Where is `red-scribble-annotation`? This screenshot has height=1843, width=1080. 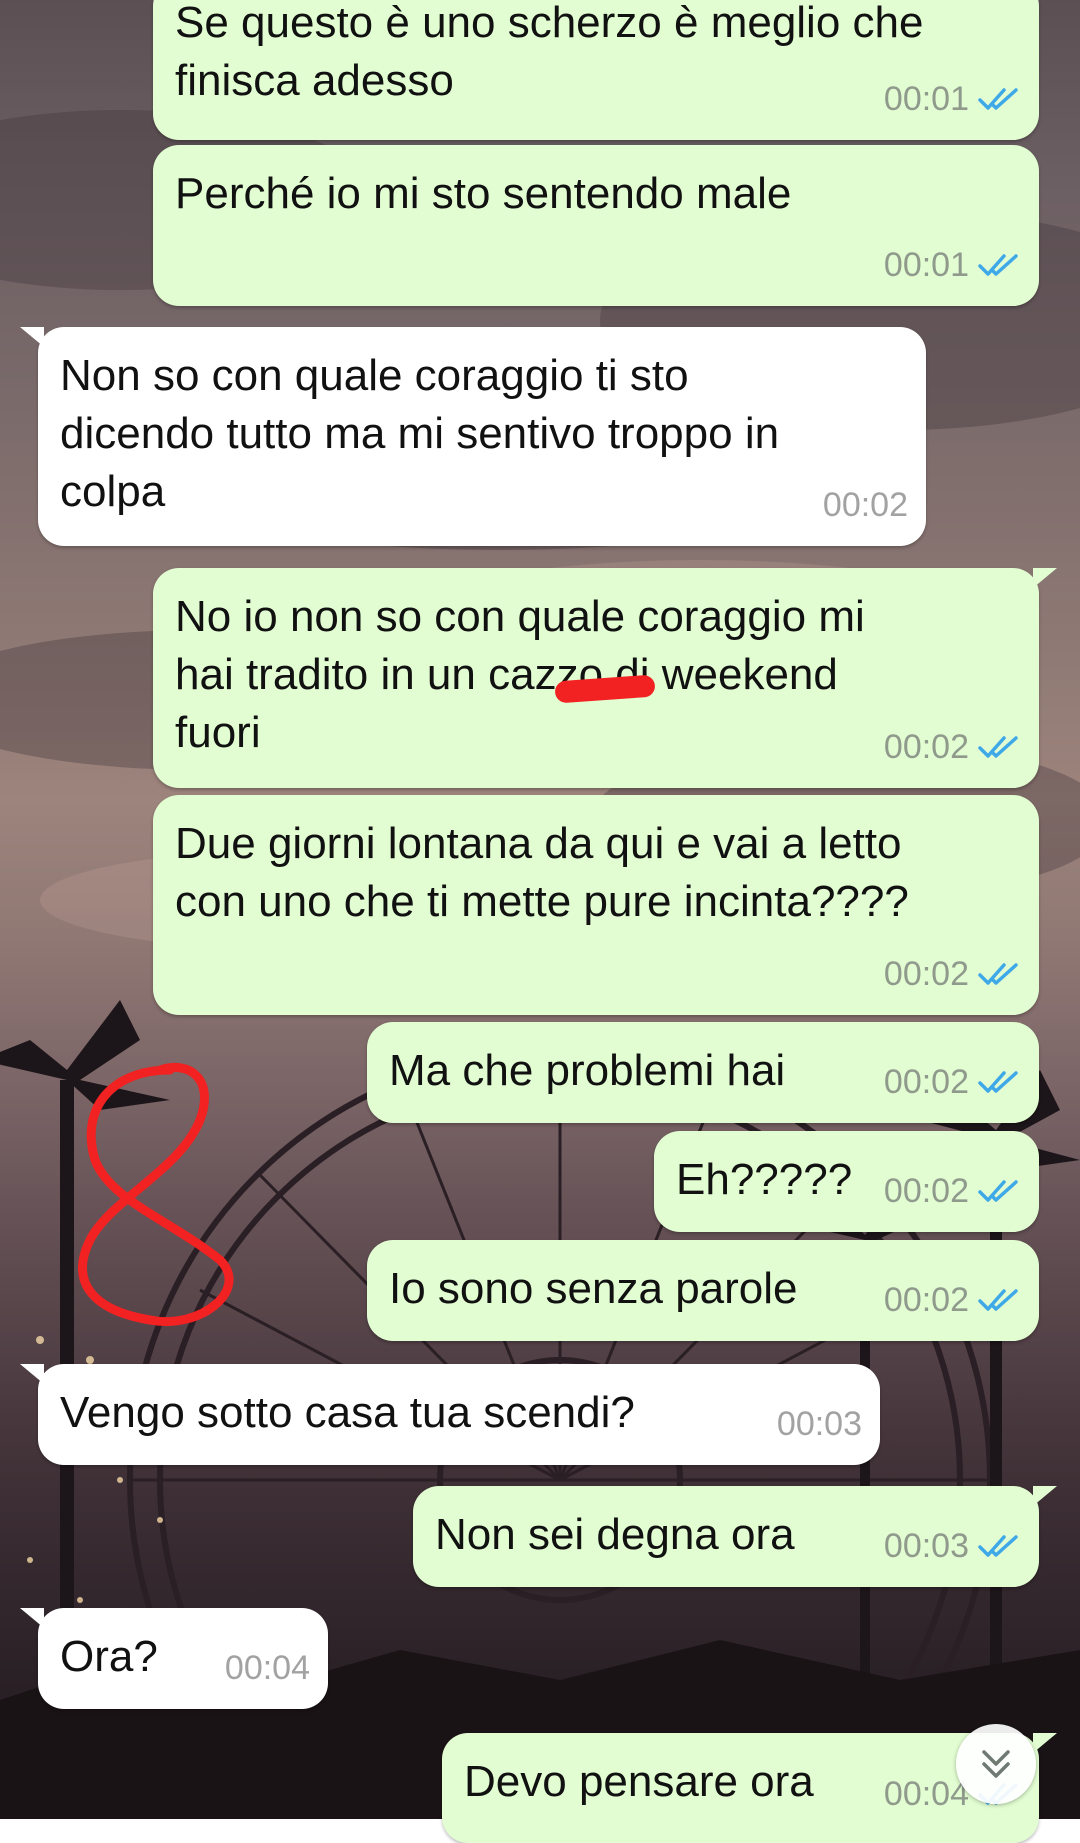
red-scribble-annotation is located at coordinates (156, 1194).